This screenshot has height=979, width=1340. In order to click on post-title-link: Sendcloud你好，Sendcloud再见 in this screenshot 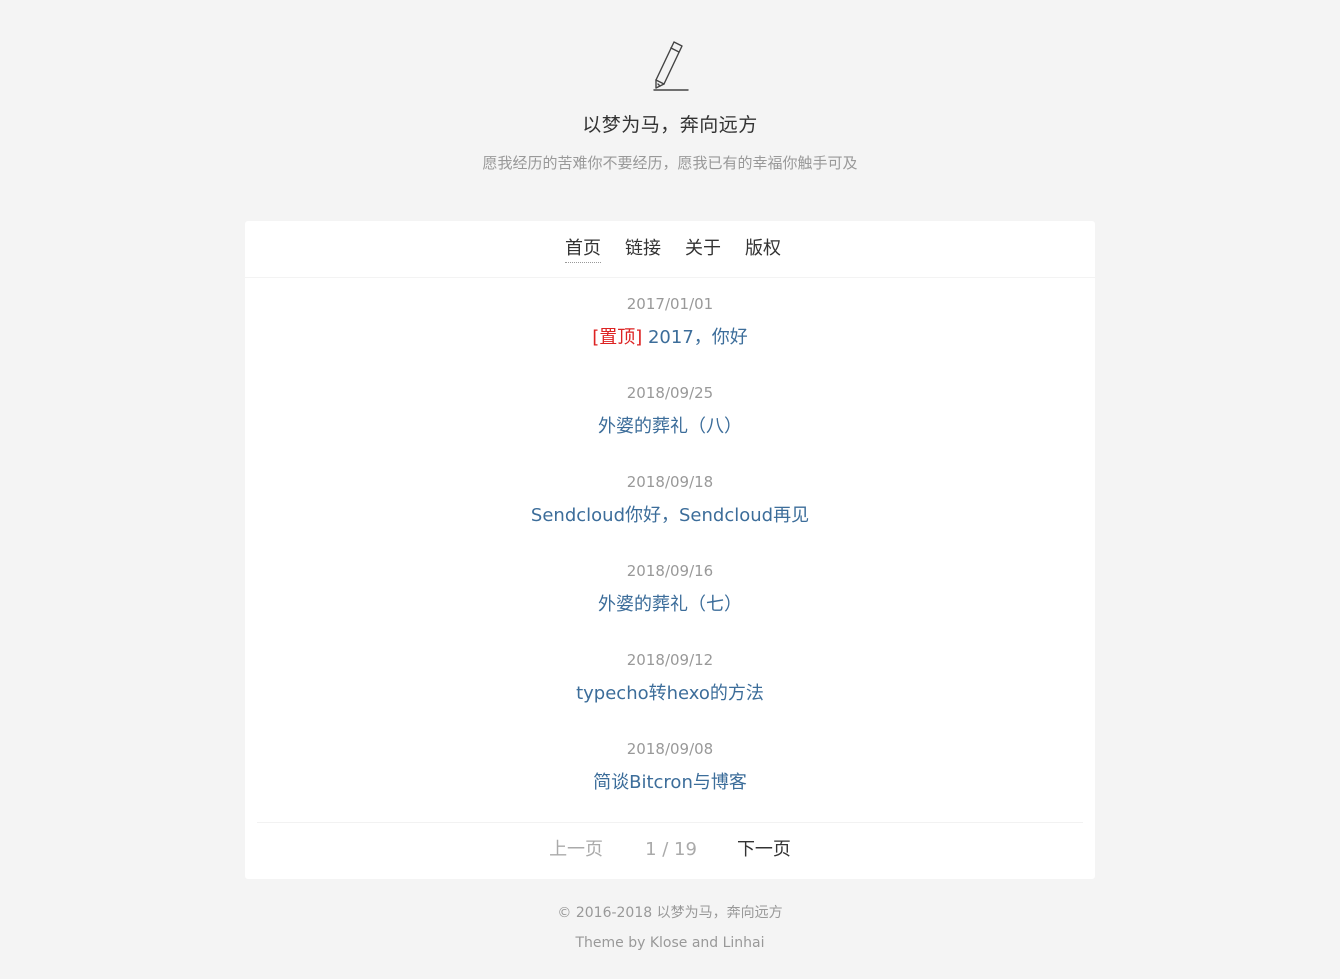, I will do `click(670, 516)`.